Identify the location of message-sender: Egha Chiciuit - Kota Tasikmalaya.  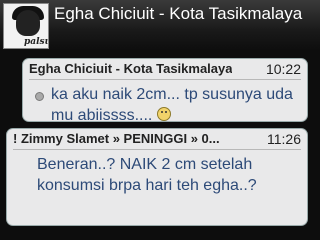
(131, 68).